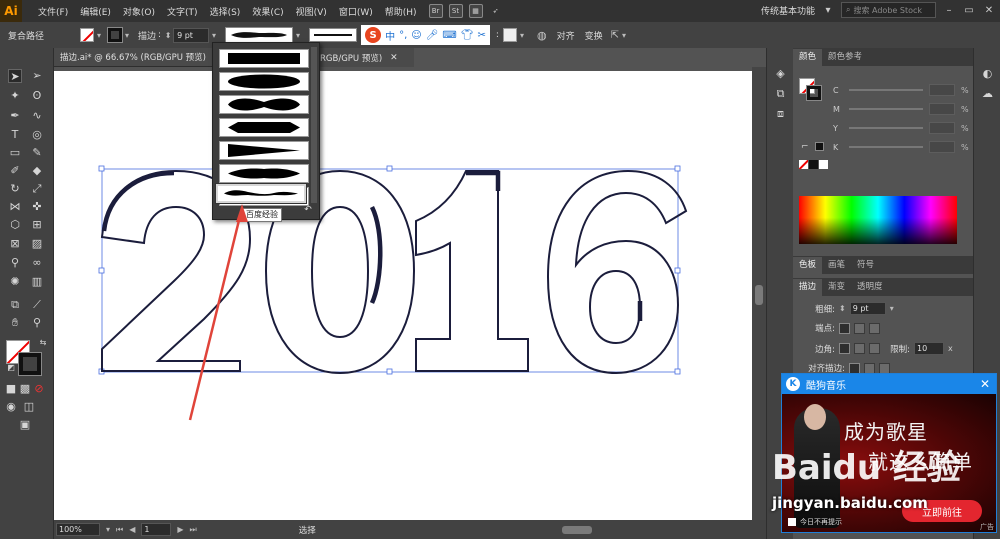 This screenshot has height=539, width=1000. What do you see at coordinates (39, 389) in the screenshot?
I see `none-mode-icon: ⊘` at bounding box center [39, 389].